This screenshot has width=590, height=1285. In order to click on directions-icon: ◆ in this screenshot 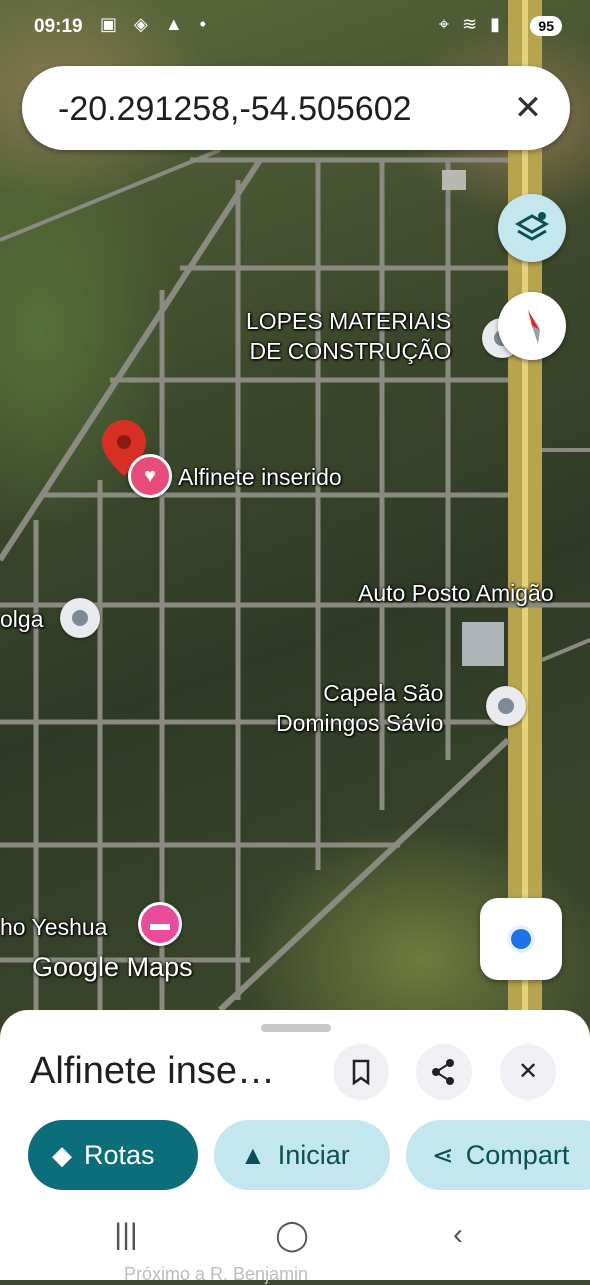, I will do `click(62, 1155)`.